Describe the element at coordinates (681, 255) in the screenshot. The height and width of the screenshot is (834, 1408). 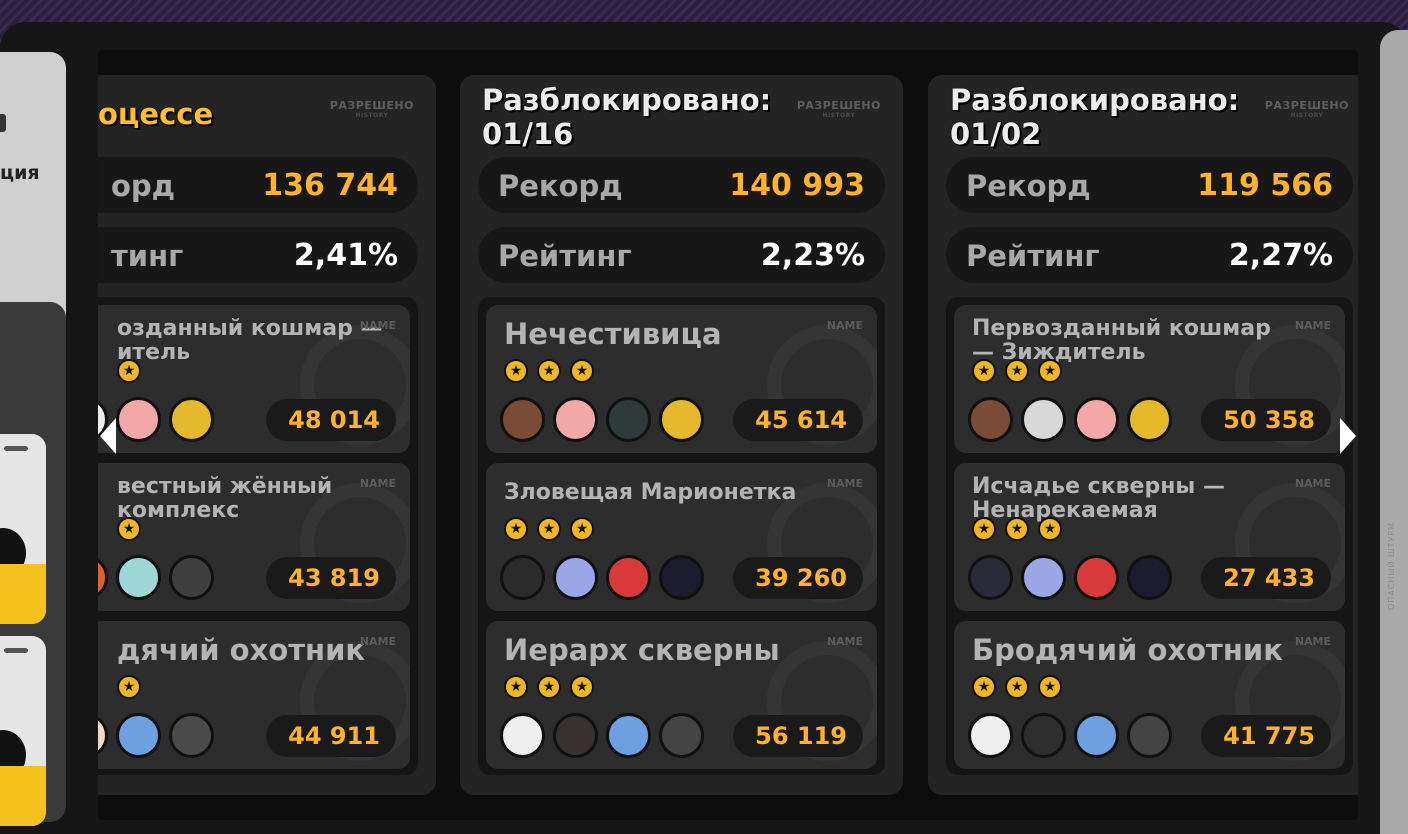
I see `rating-bar: Рейтинг 2,23%` at that location.